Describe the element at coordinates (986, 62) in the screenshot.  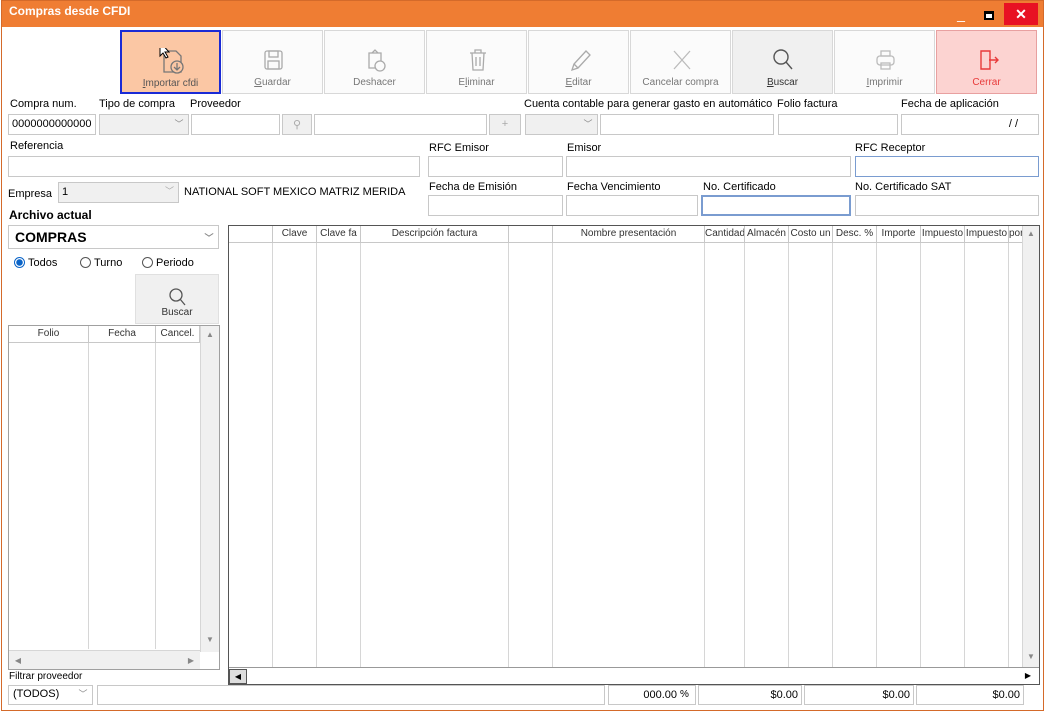
I see `cerrar-button: Cerrar` at that location.